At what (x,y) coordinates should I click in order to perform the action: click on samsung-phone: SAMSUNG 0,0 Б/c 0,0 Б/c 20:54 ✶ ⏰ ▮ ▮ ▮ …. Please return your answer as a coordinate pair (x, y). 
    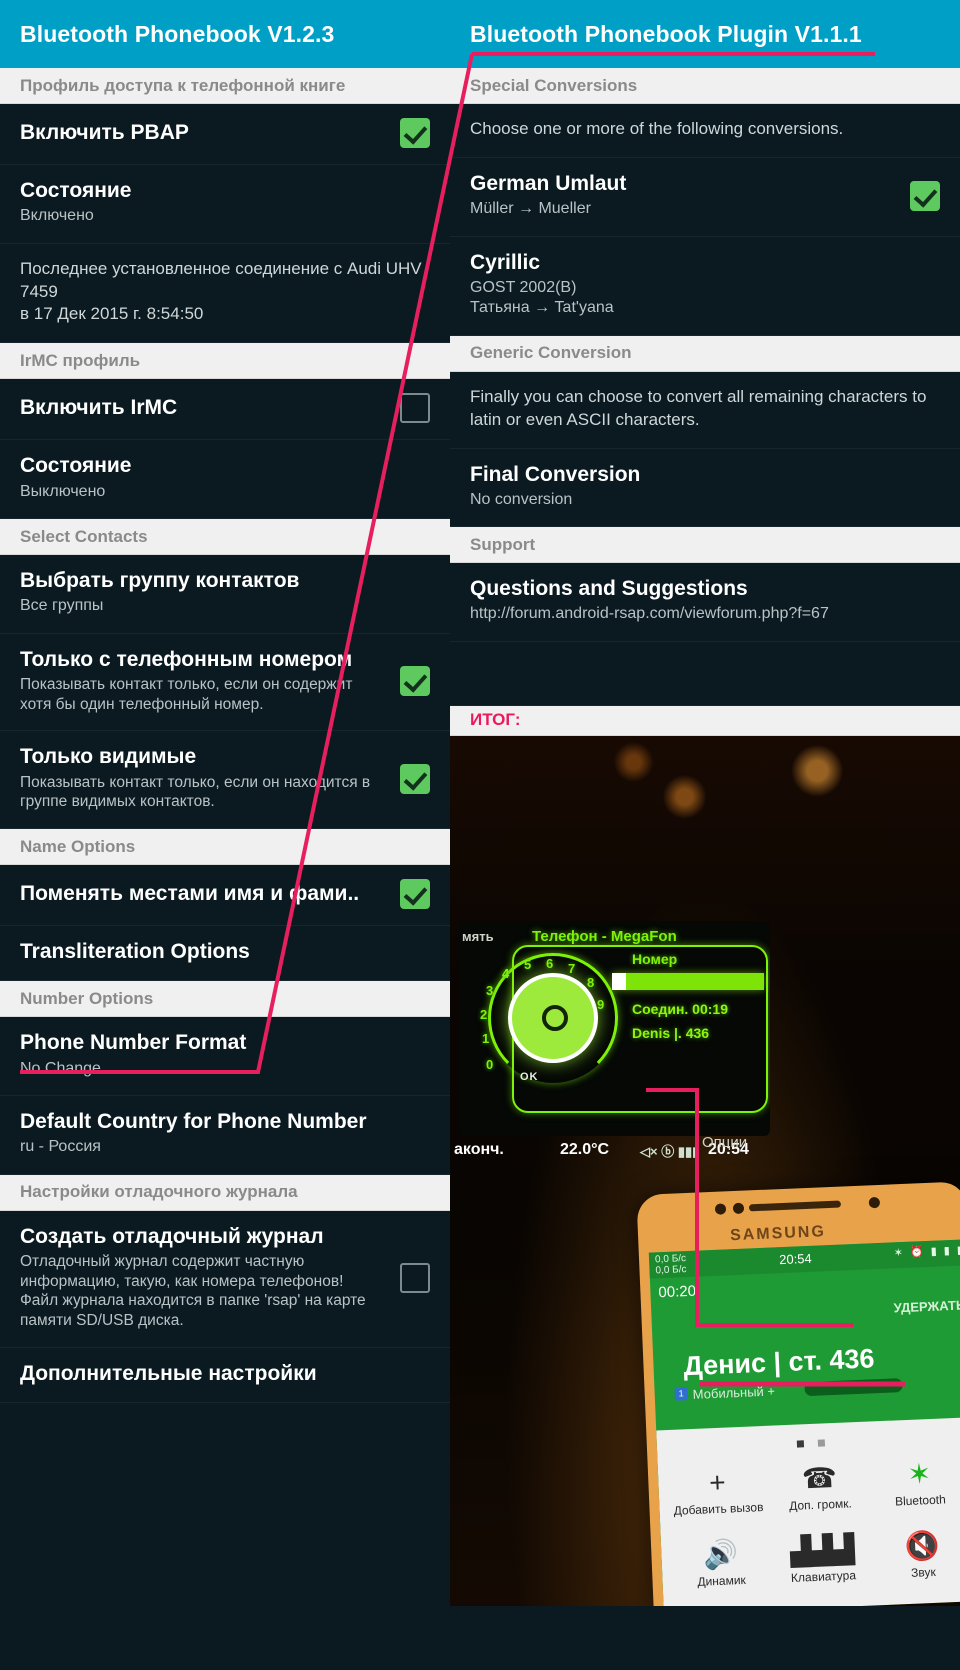
    Looking at the image, I should click on (798, 1393).